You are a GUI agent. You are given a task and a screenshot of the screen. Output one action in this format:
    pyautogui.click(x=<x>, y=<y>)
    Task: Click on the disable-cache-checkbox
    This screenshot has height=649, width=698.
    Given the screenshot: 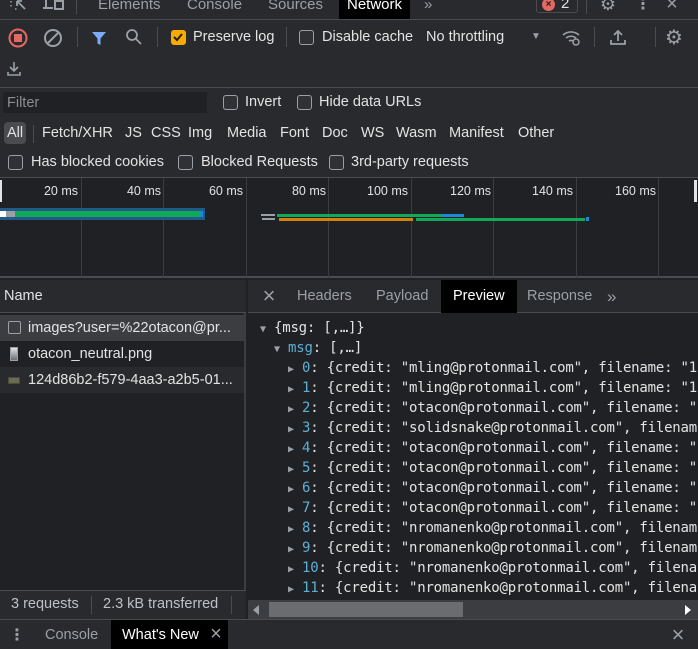 What is the action you would take?
    pyautogui.click(x=306, y=37)
    